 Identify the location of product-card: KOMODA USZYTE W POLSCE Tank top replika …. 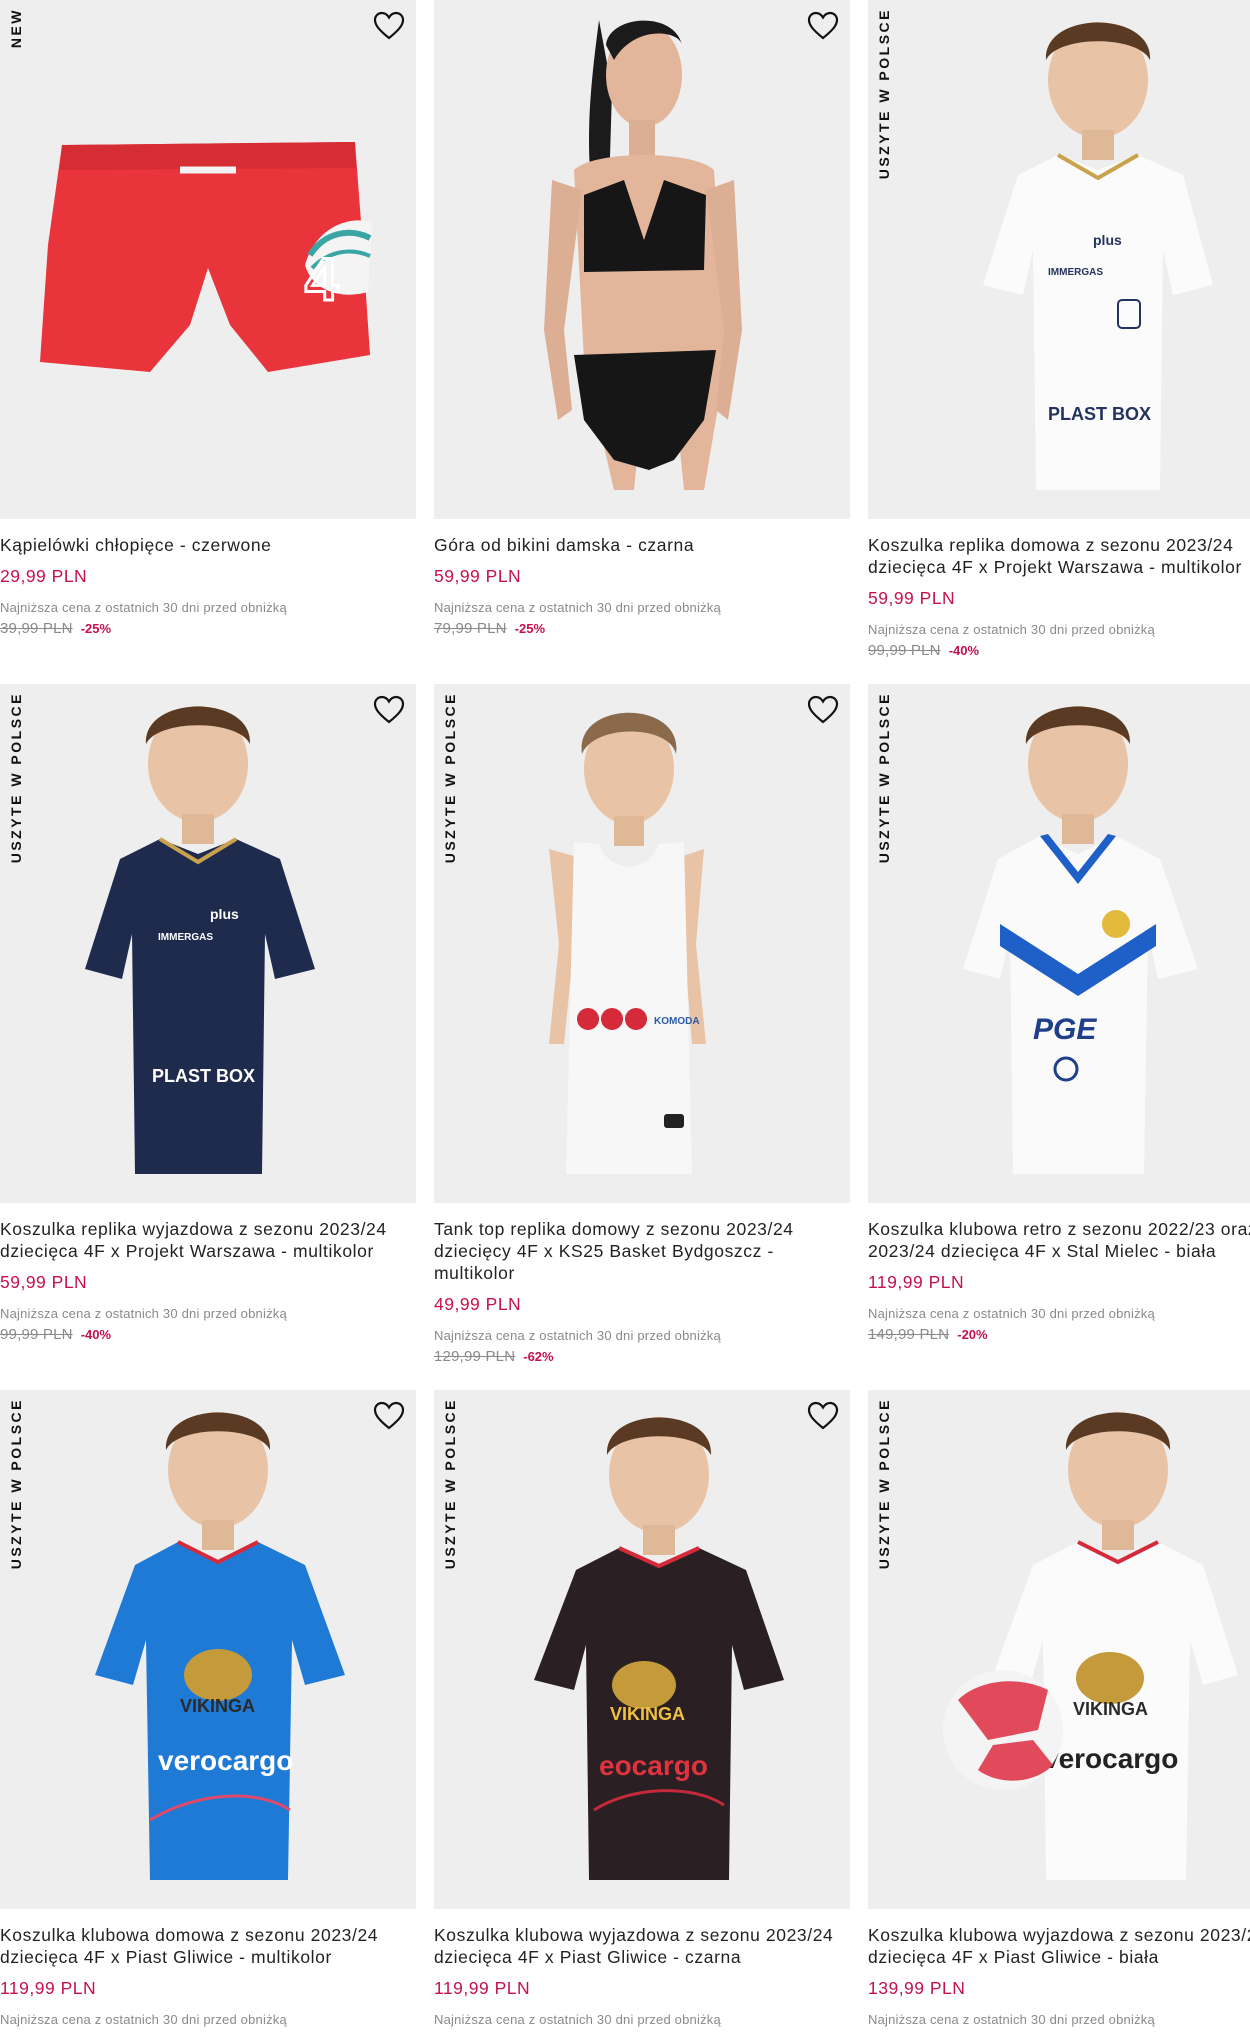
(642, 1024).